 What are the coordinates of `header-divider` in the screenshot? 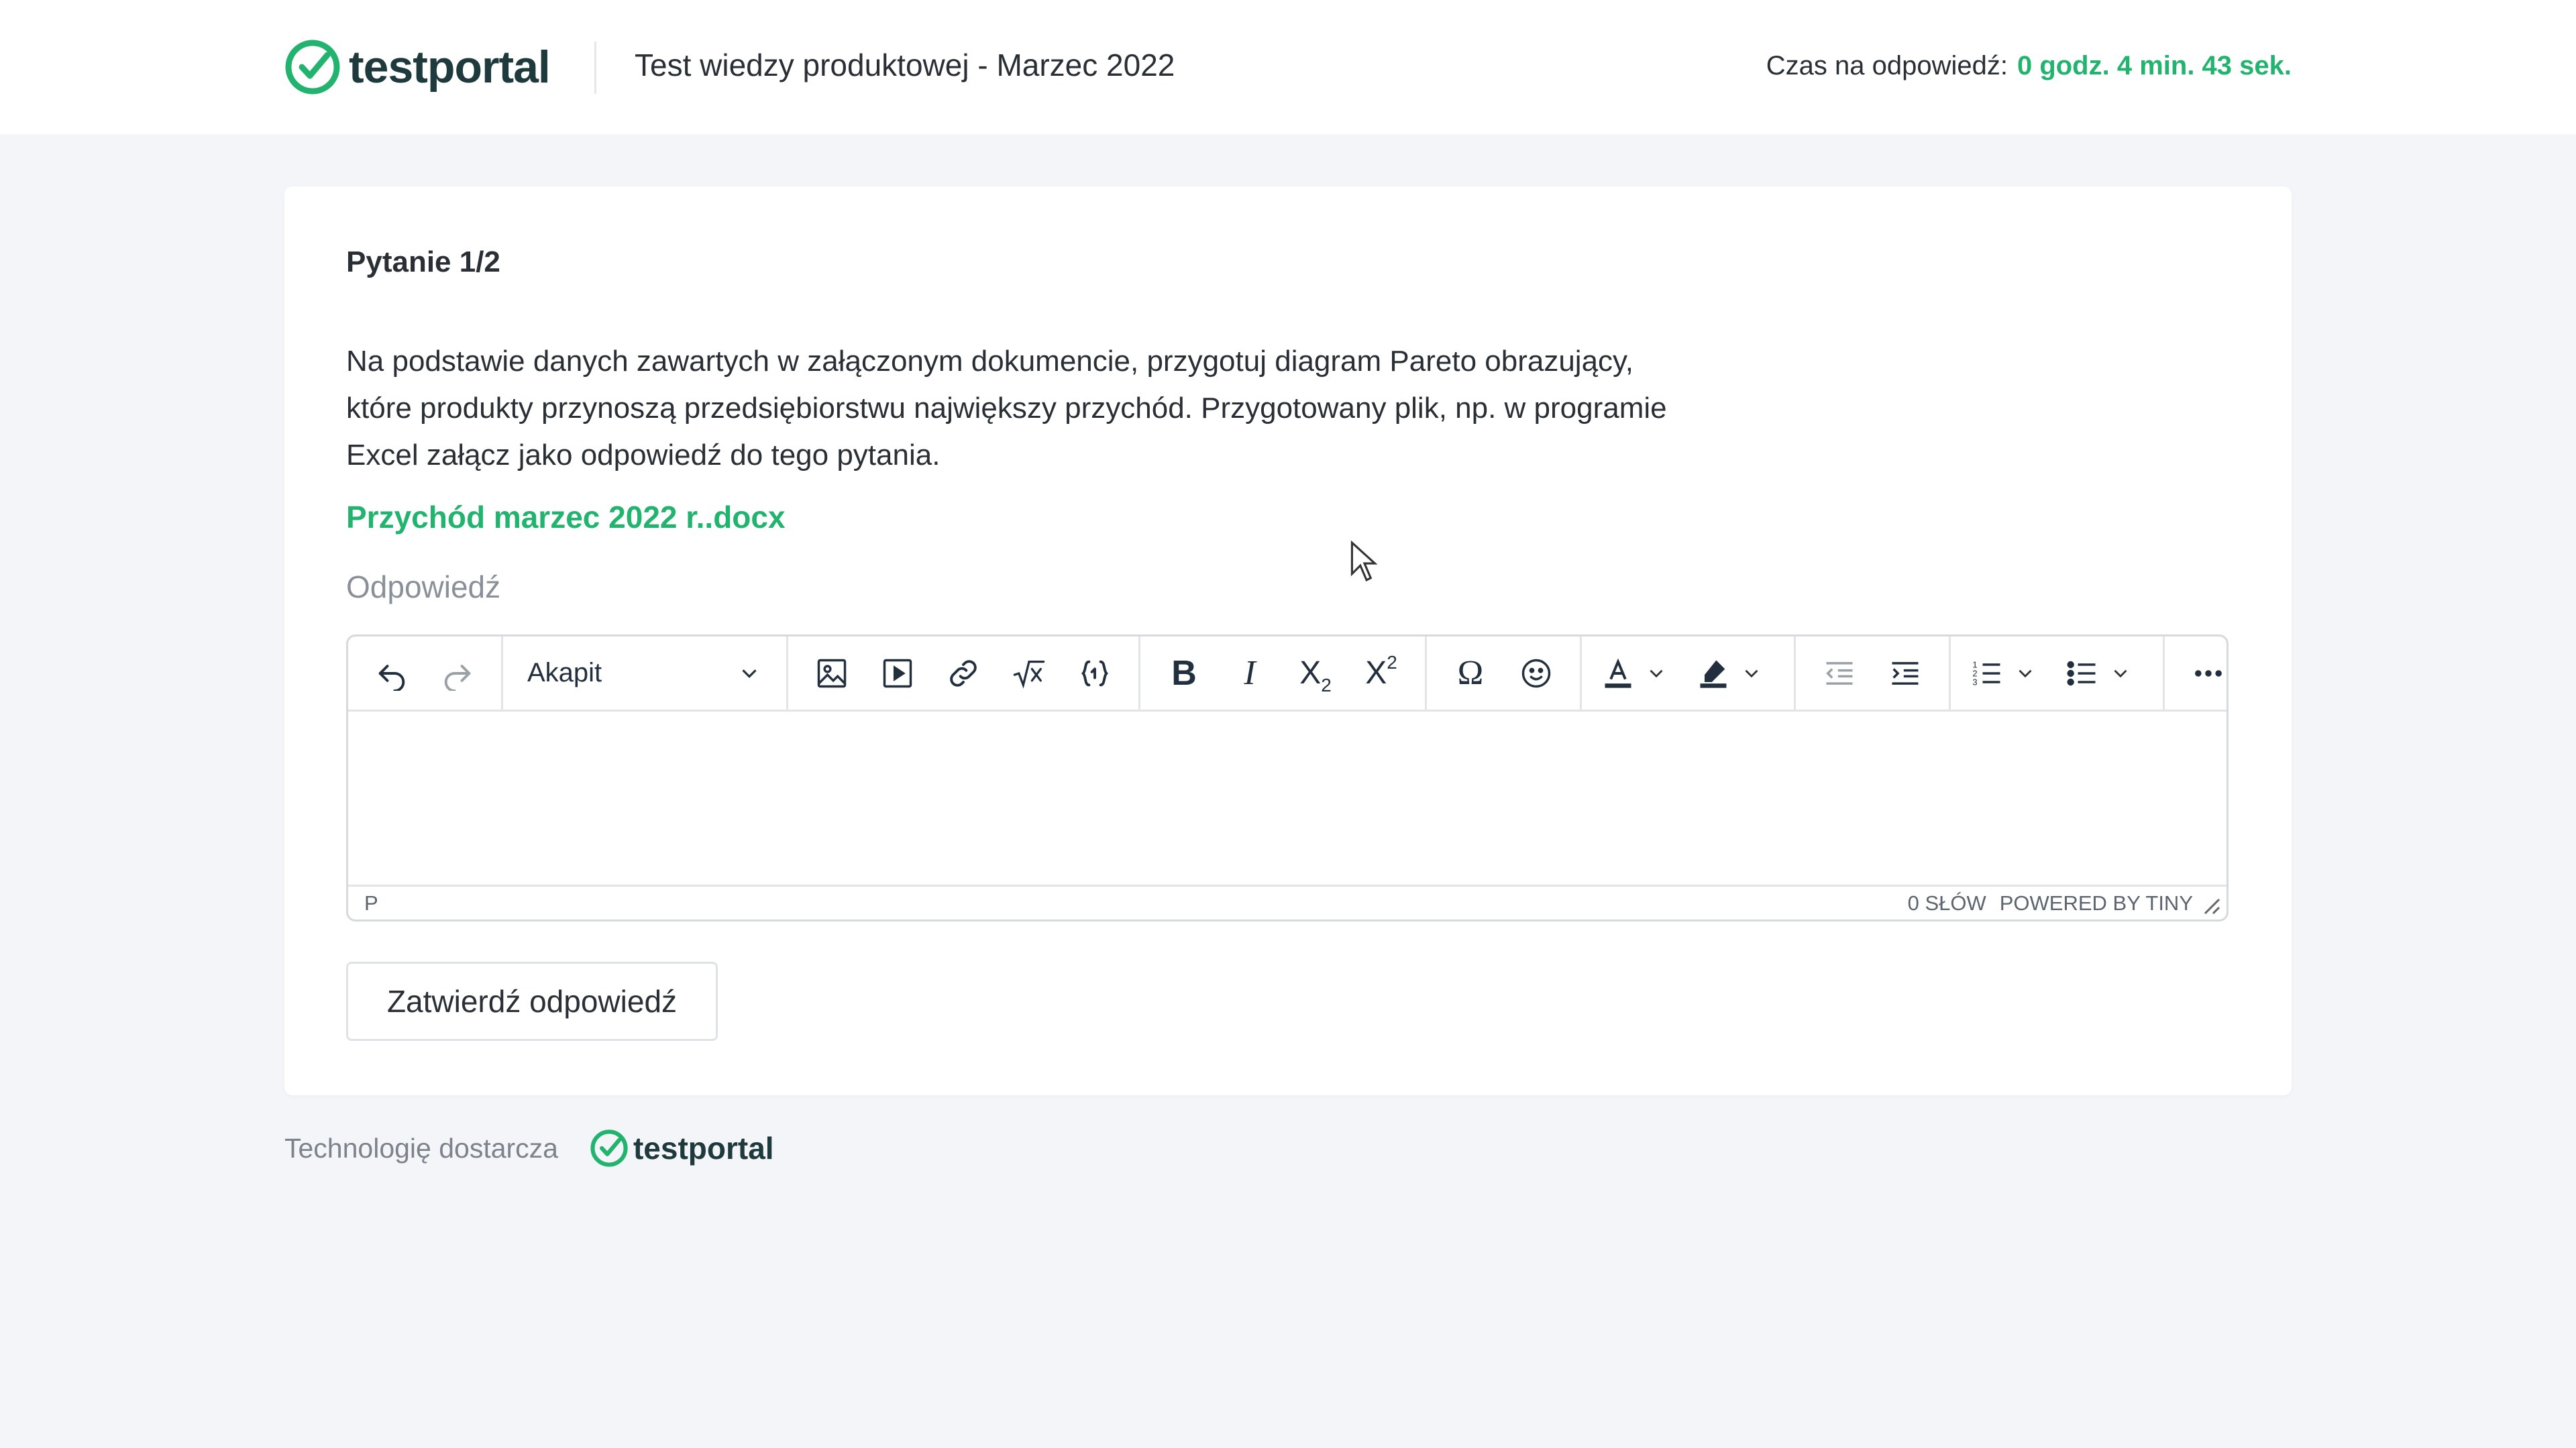 It's located at (595, 68).